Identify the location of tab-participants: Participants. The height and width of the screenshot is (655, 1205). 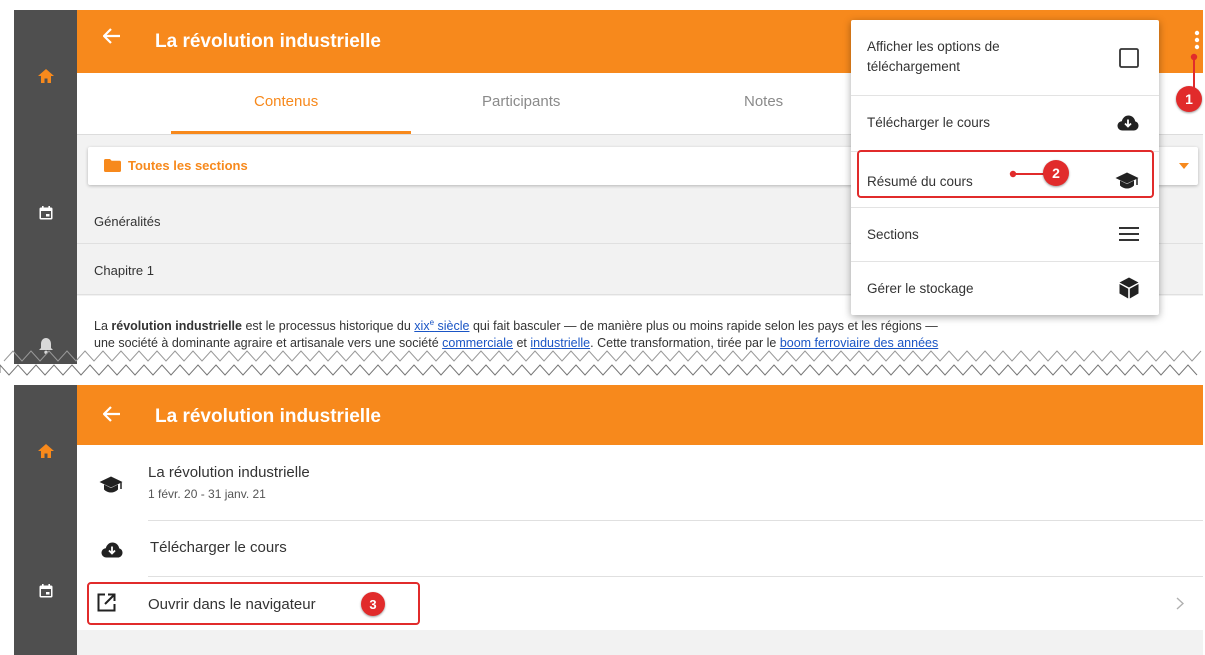
(521, 101).